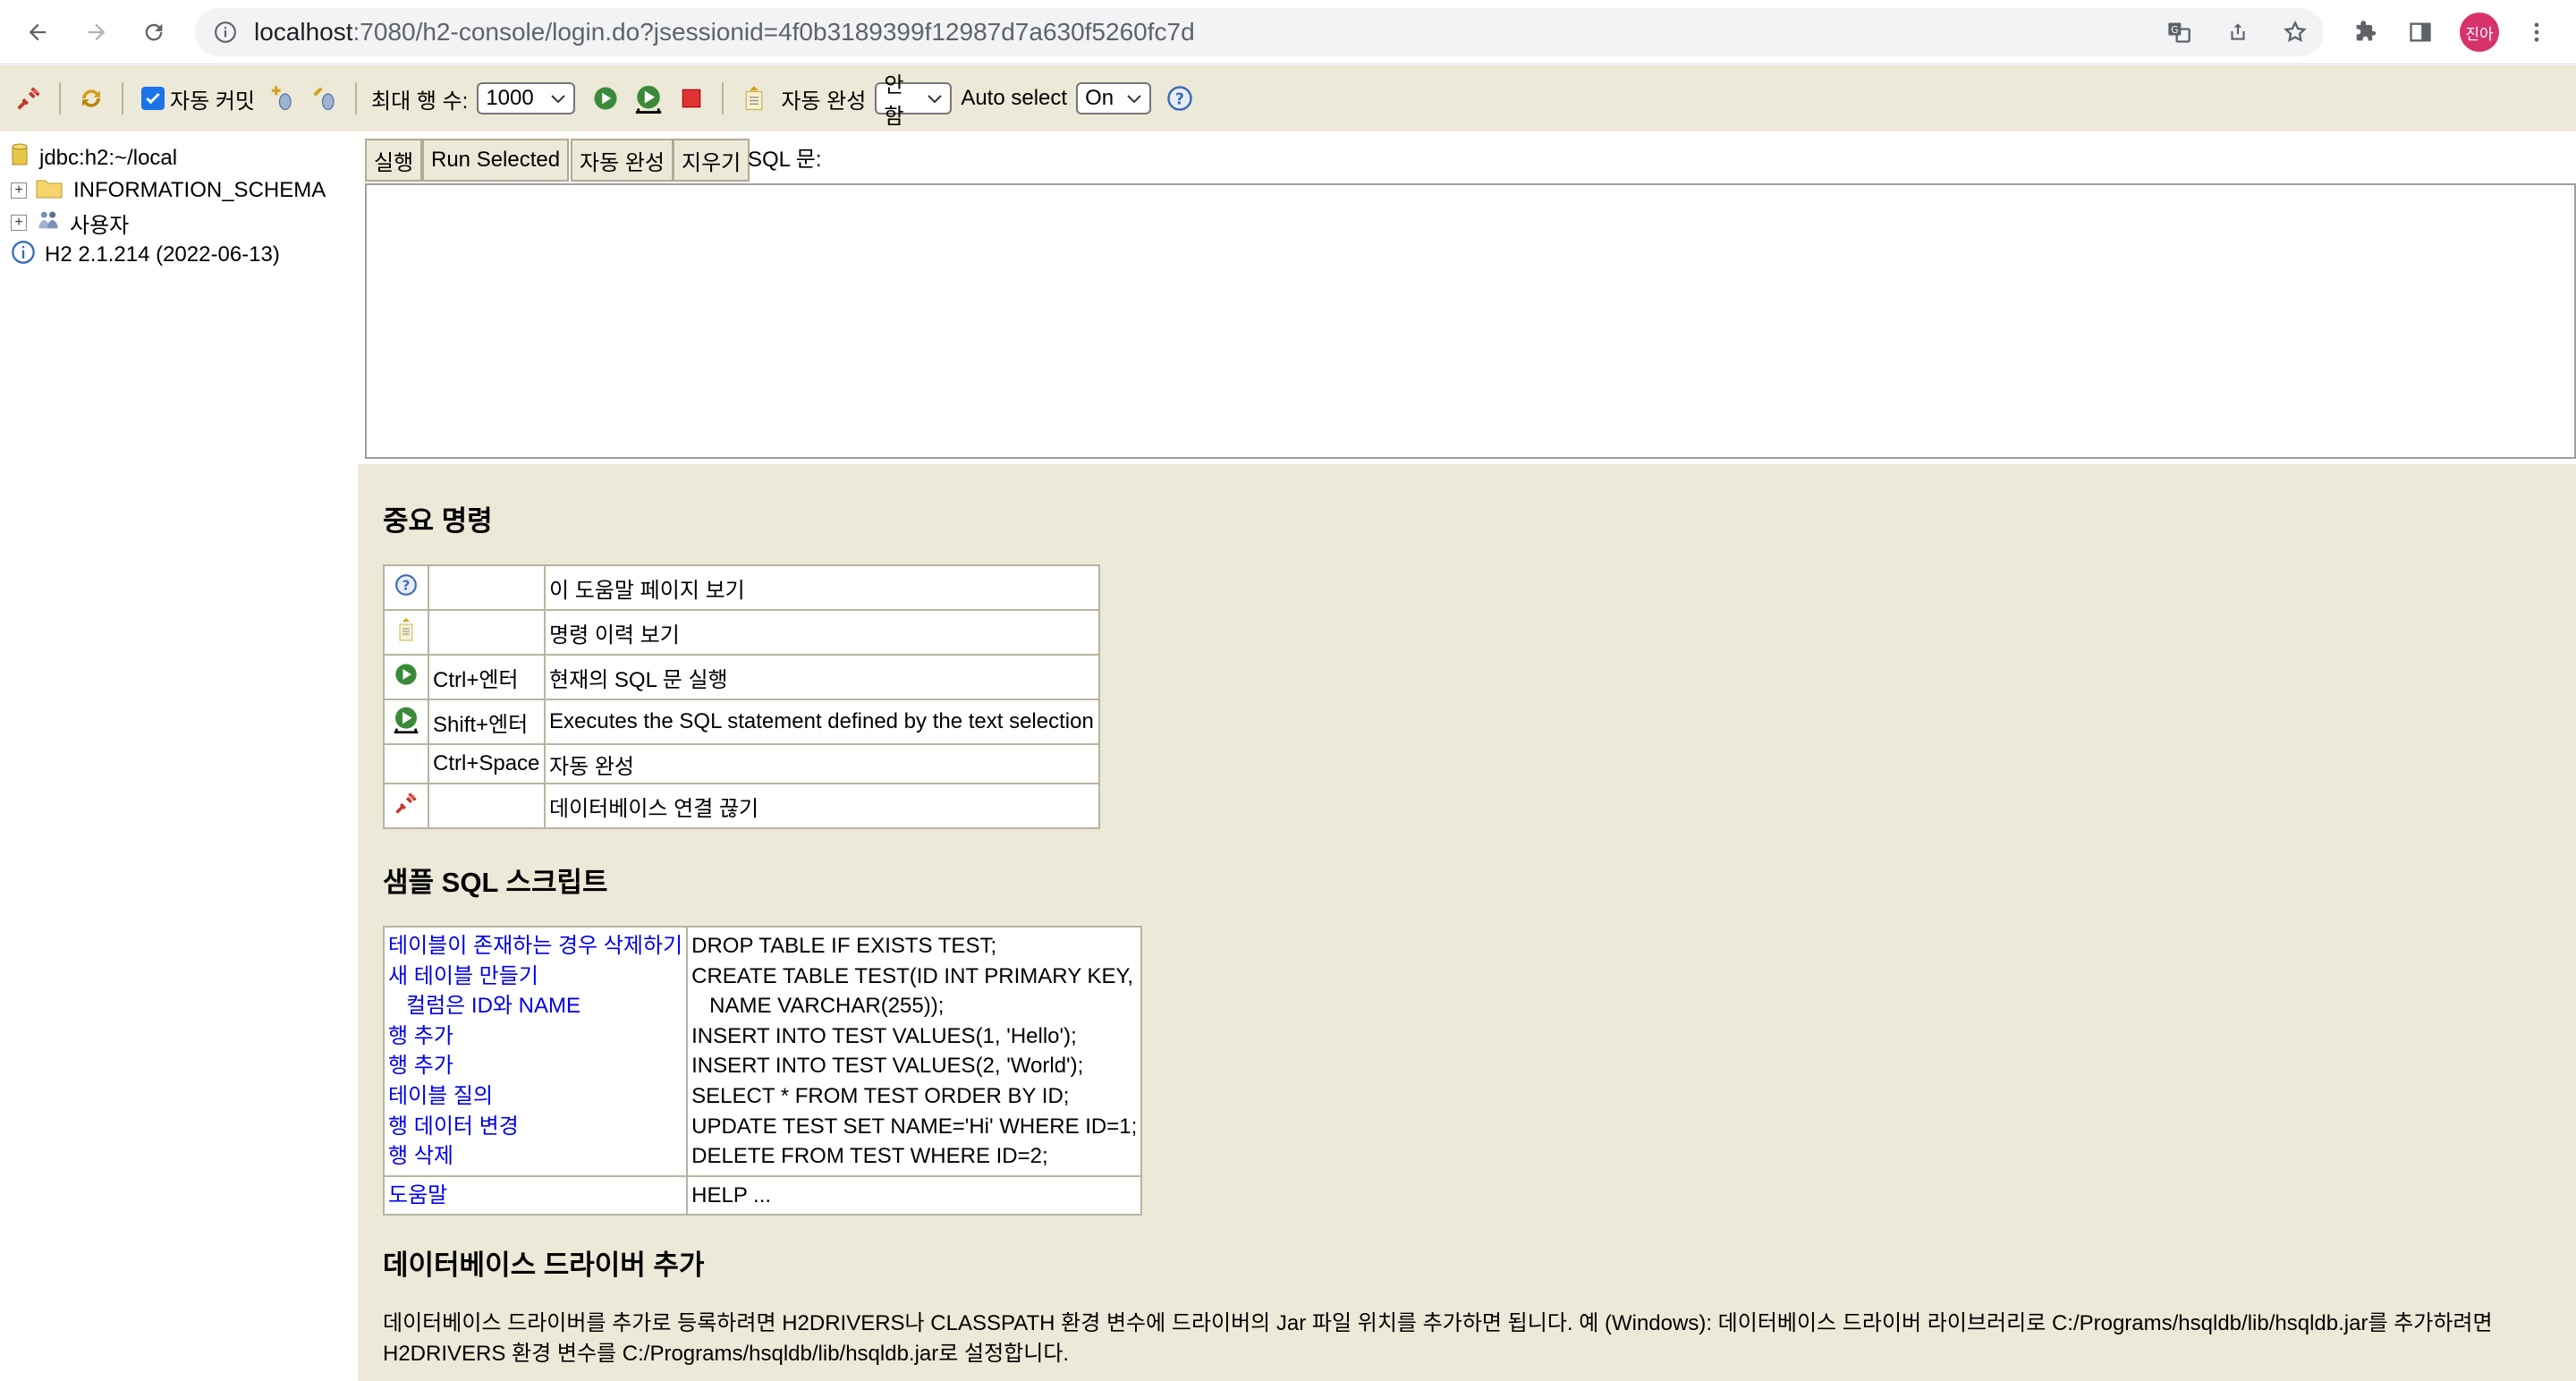 This screenshot has width=2576, height=1381. Describe the element at coordinates (282, 98) in the screenshot. I see `commit-icon` at that location.